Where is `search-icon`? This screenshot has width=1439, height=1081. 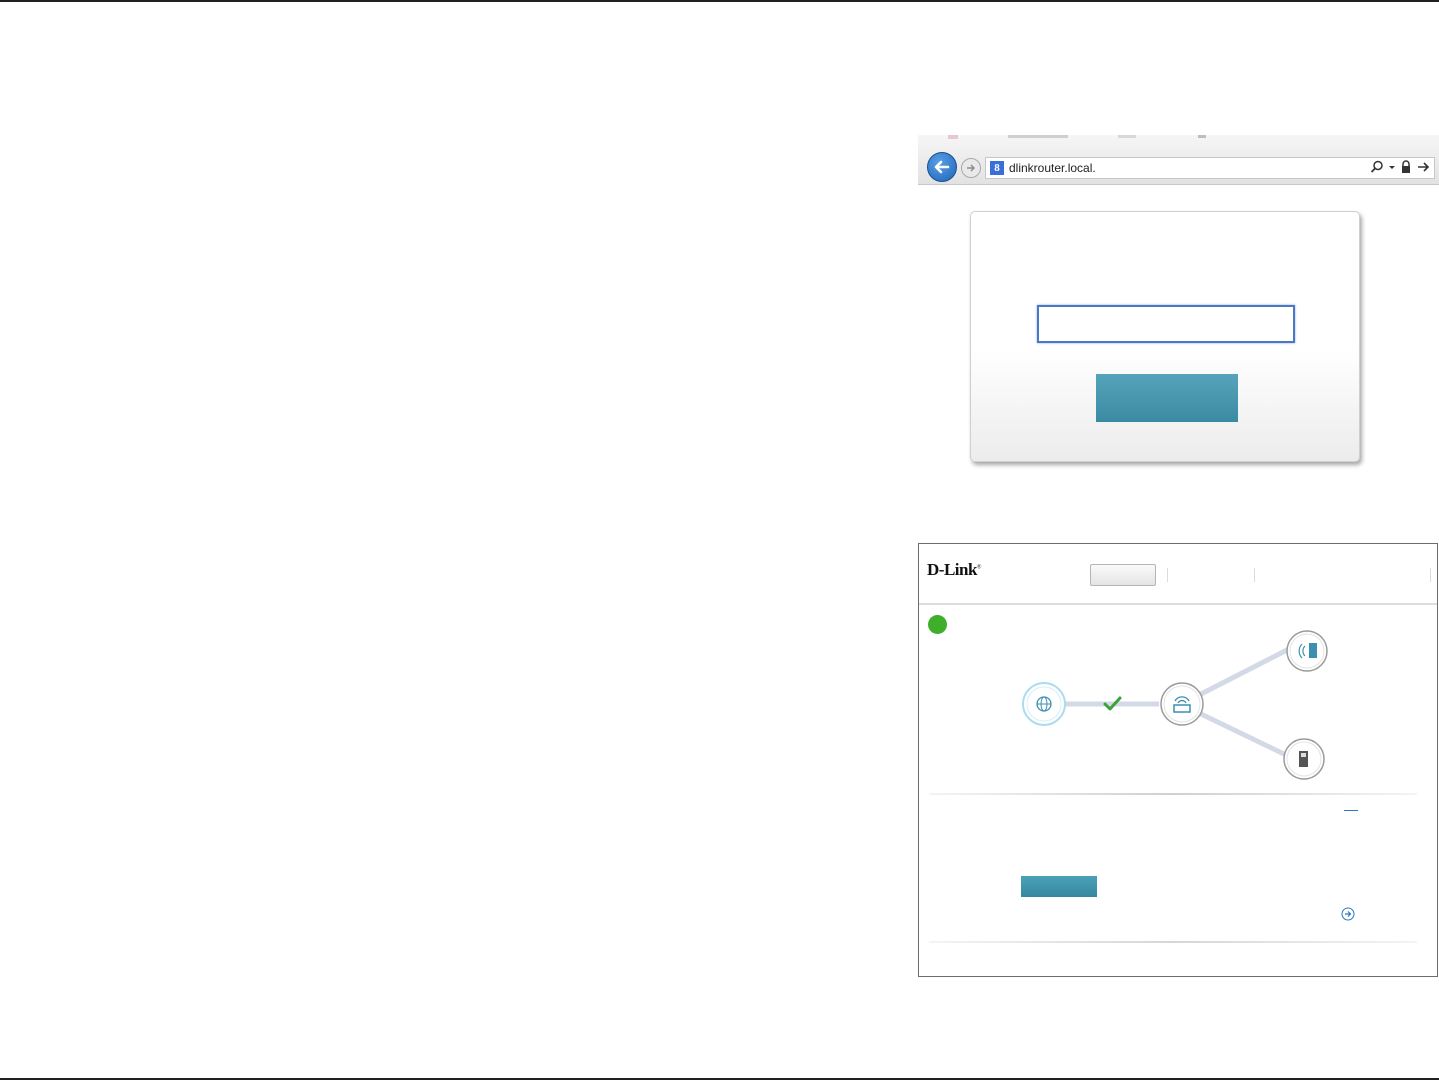
search-icon is located at coordinates (1377, 167).